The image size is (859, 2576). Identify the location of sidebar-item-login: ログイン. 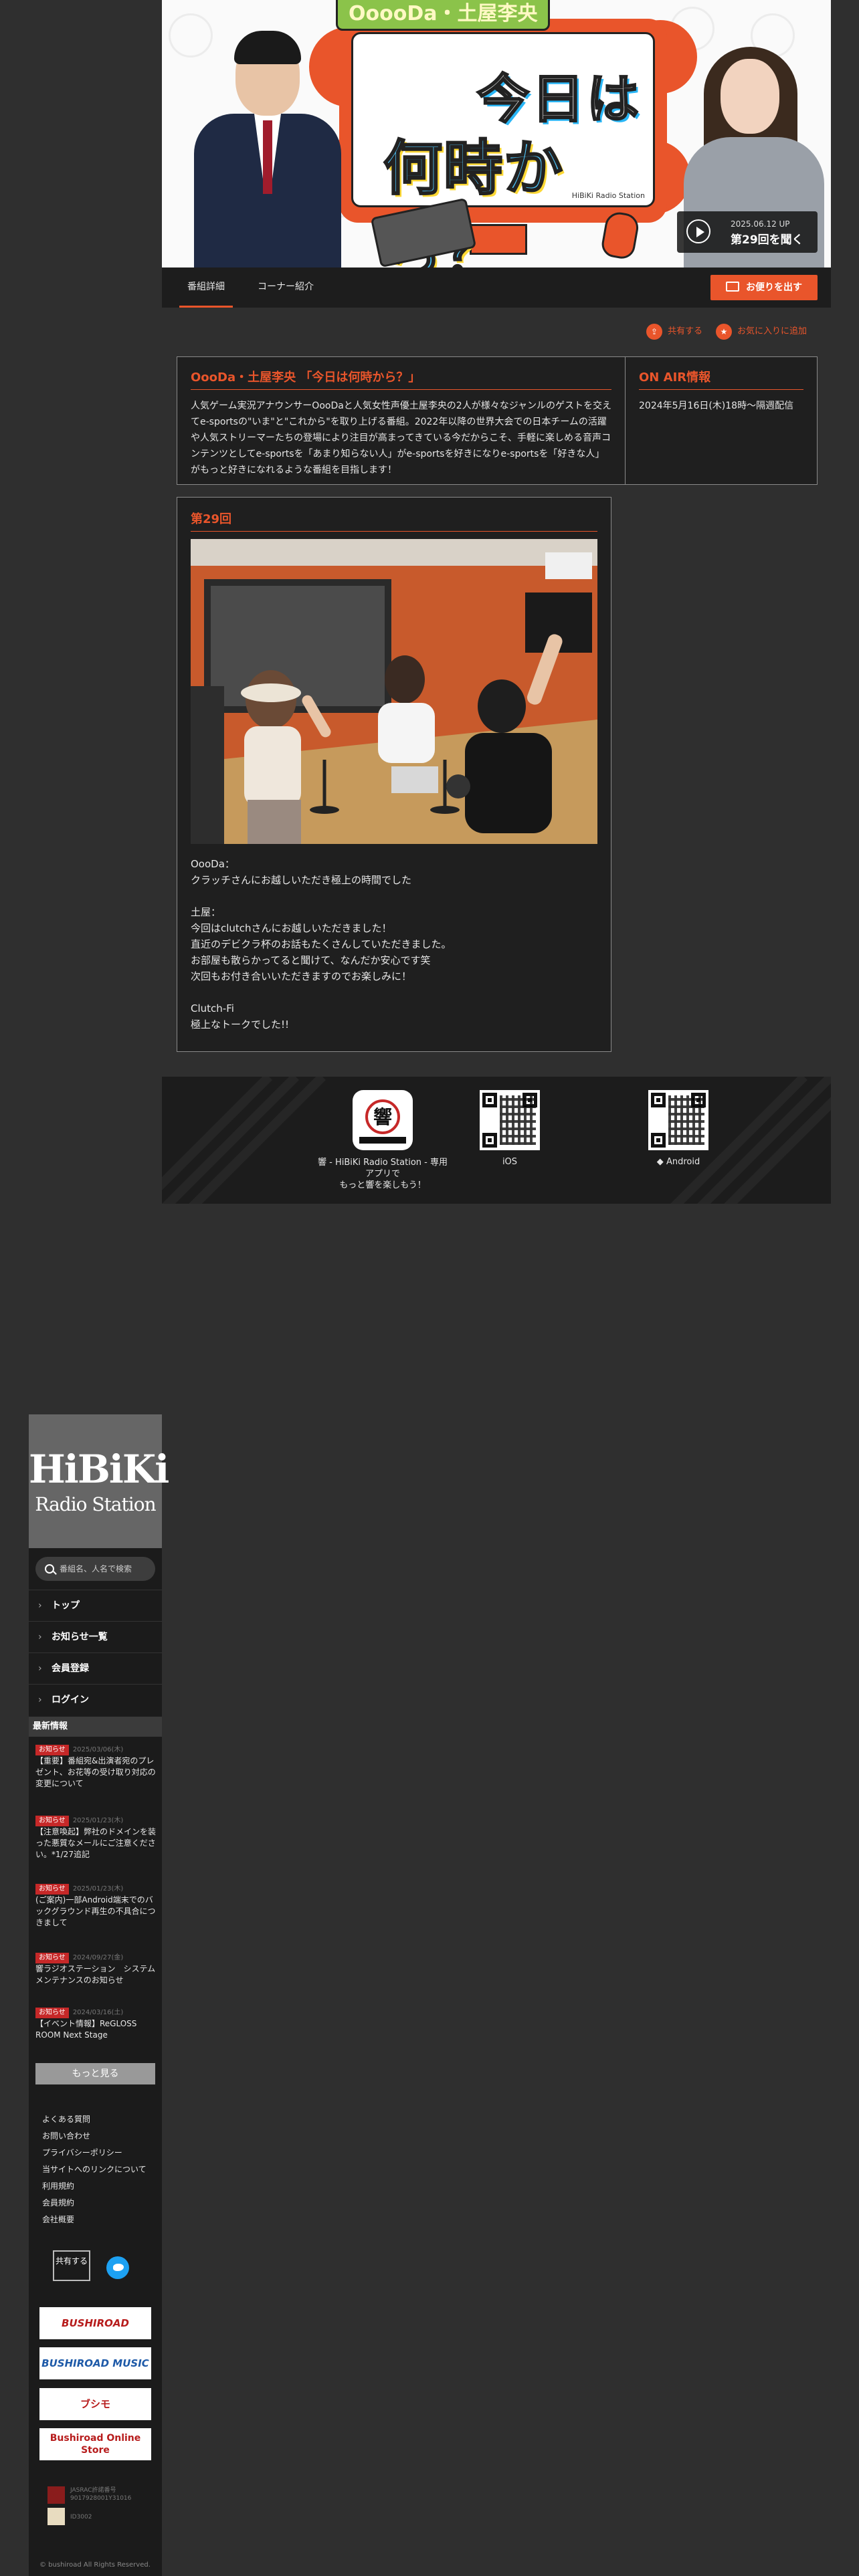
(95, 1700).